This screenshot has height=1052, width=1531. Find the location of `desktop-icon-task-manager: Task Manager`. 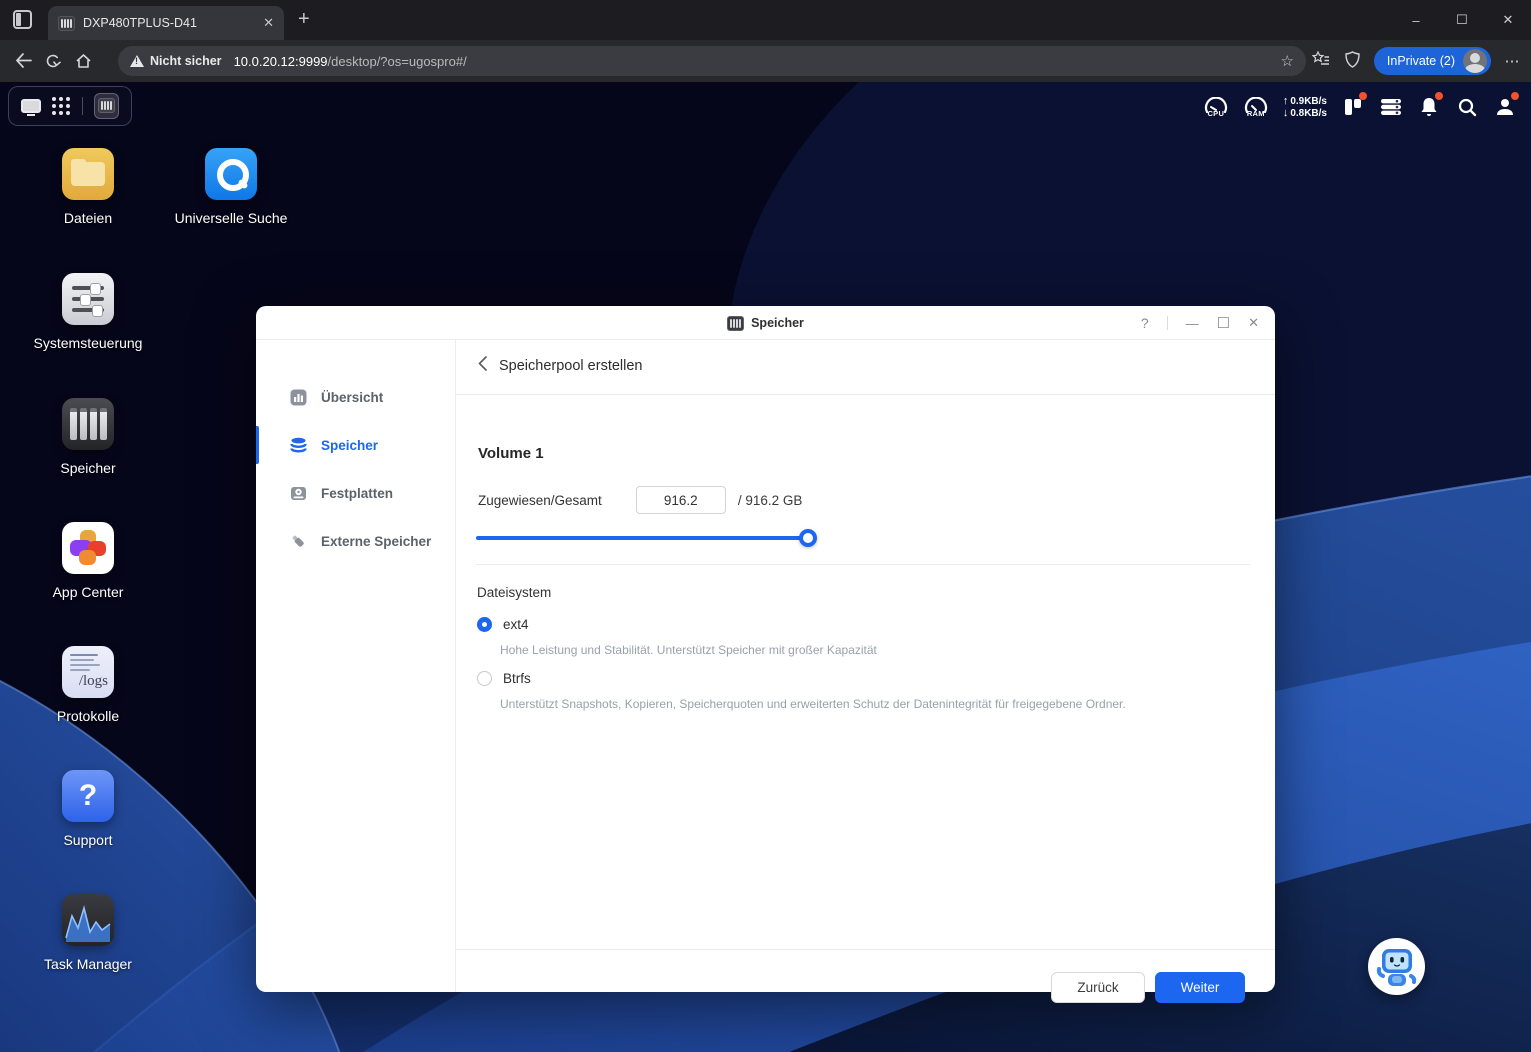

desktop-icon-task-manager: Task Manager is located at coordinates (88, 933).